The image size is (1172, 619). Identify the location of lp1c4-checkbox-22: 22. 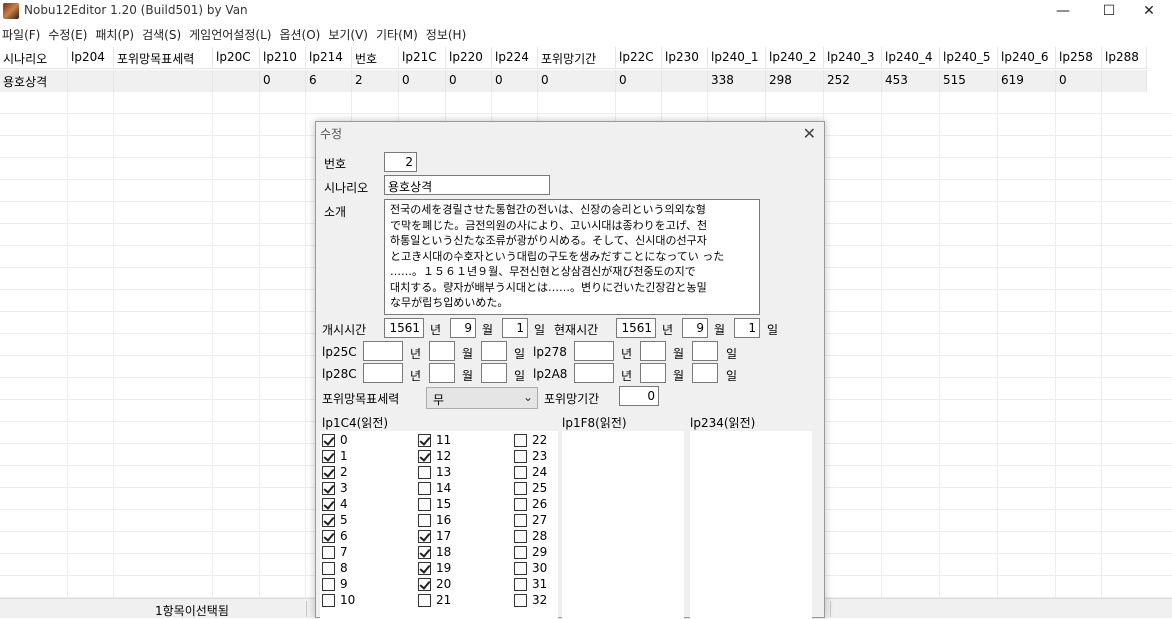
(530, 440).